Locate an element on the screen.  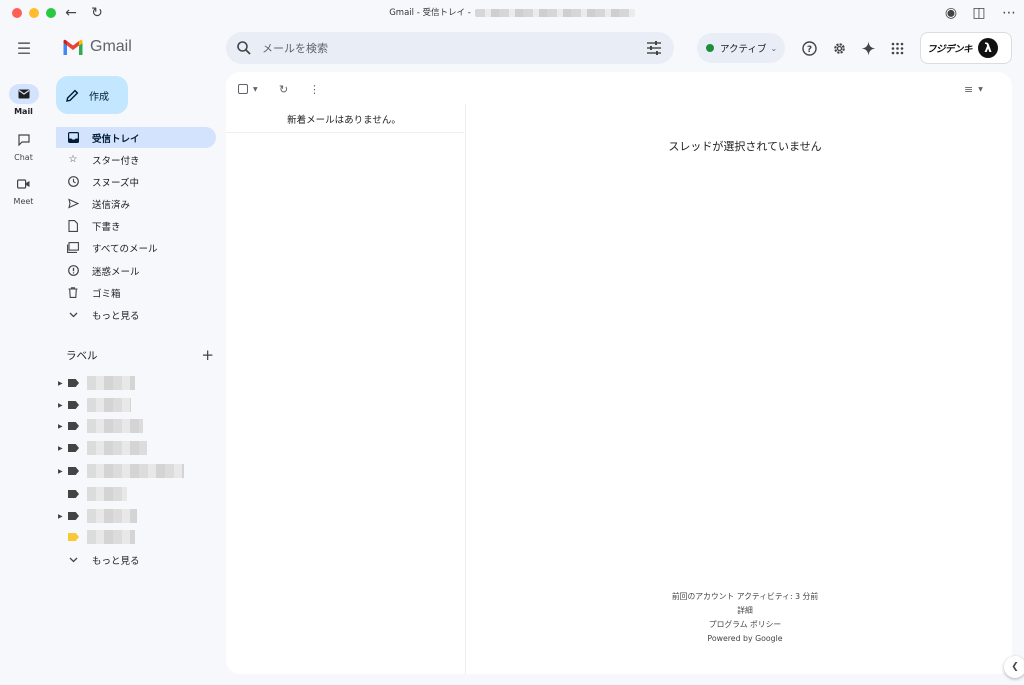
nav-item-label: もっと見る is located at coordinates (116, 316).